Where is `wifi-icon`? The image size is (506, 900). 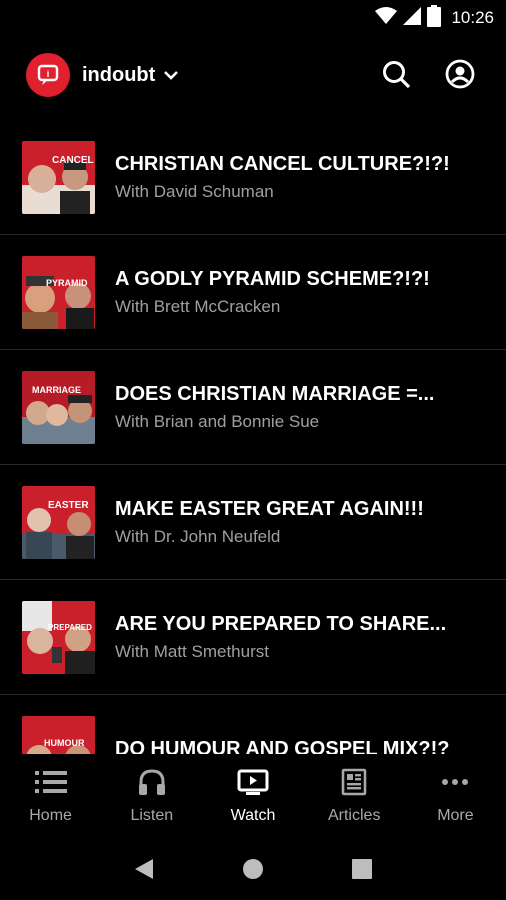
wifi-icon is located at coordinates (386, 18).